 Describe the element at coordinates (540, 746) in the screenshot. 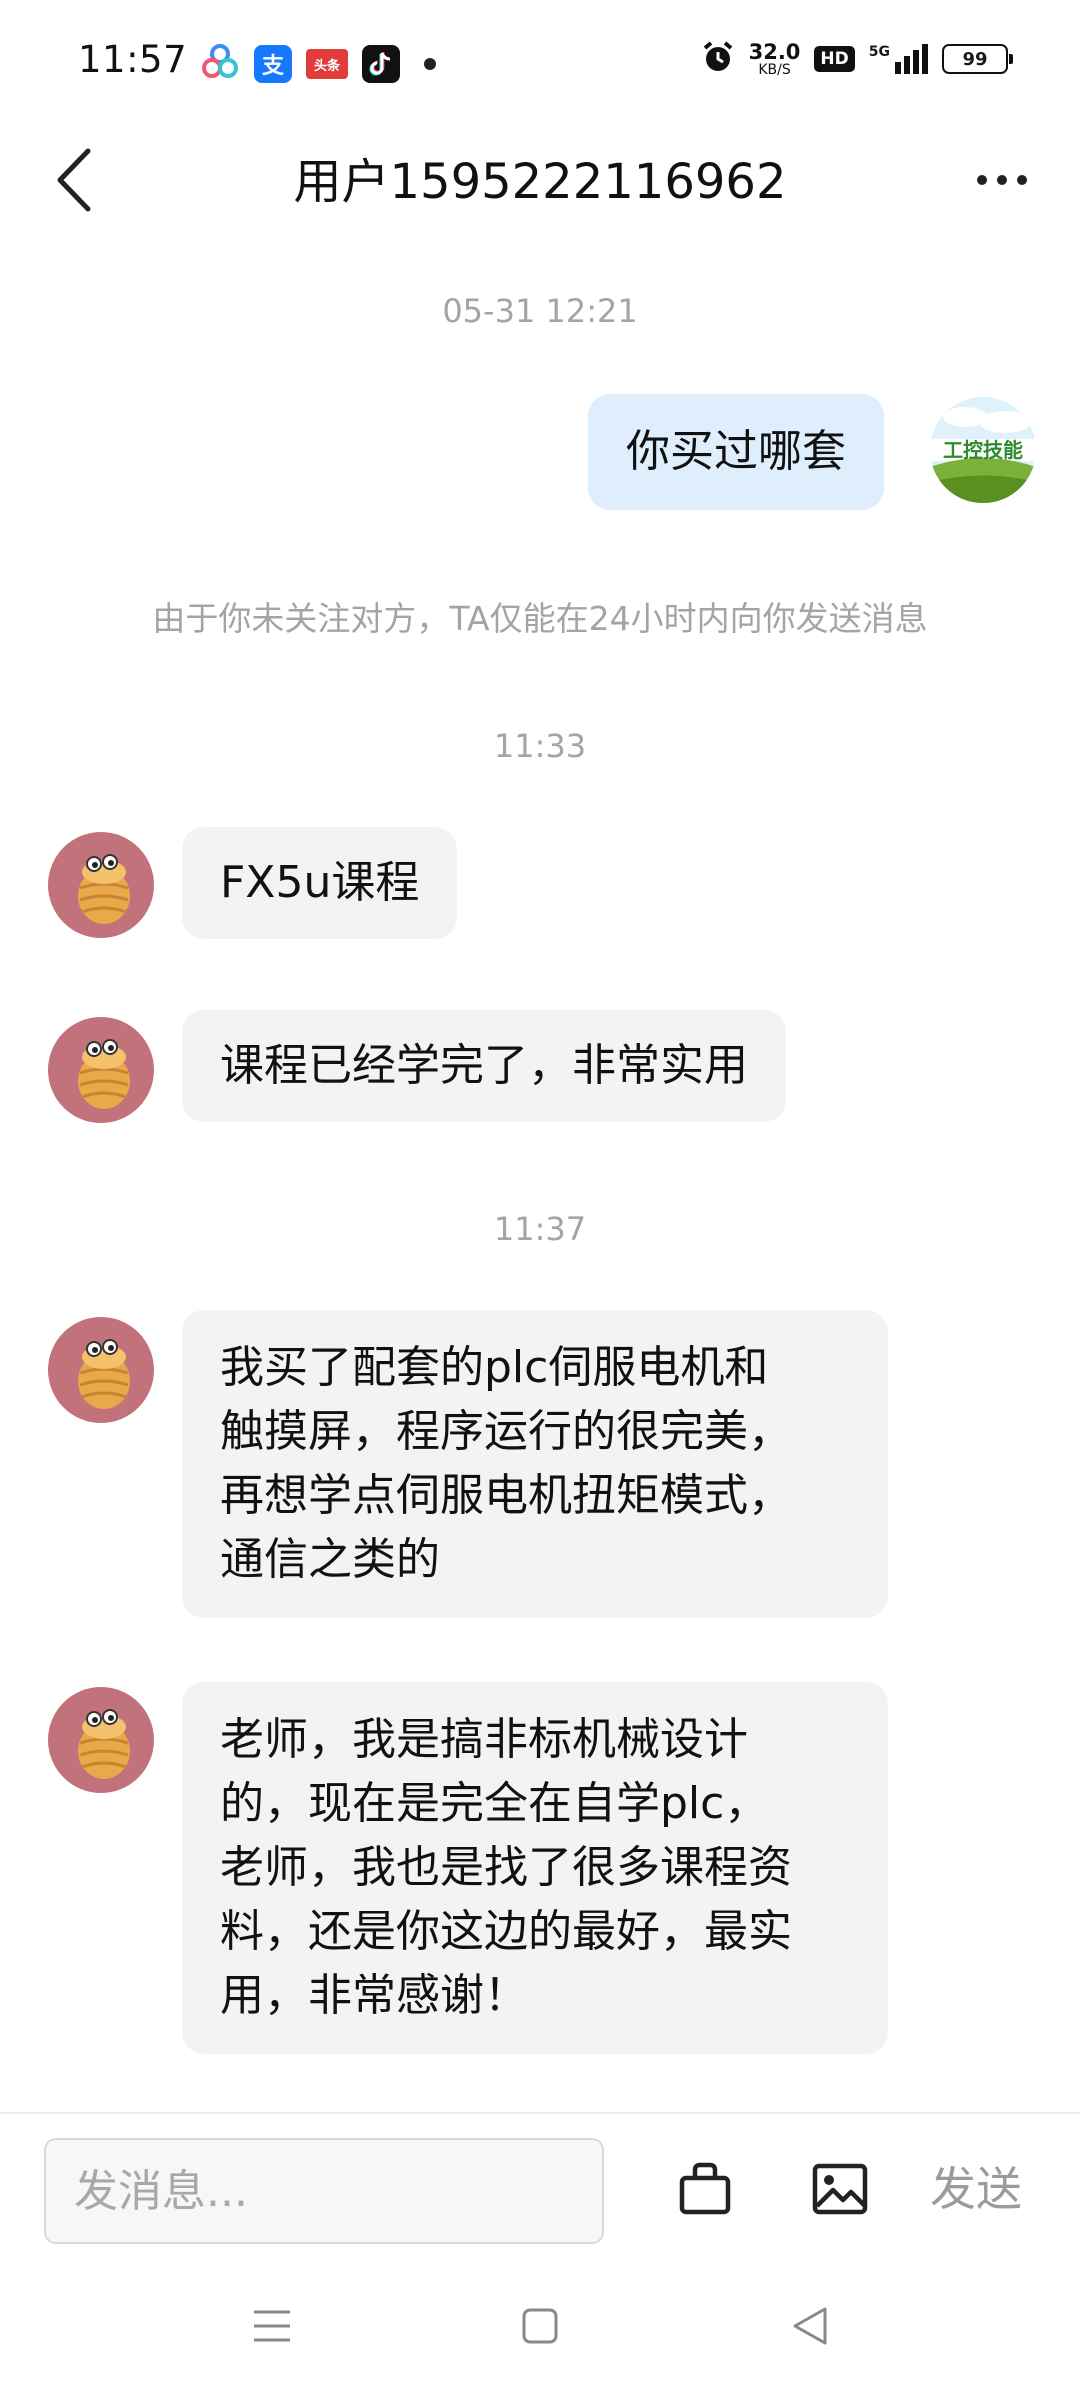

I see `message-timestamp: 11:33` at that location.